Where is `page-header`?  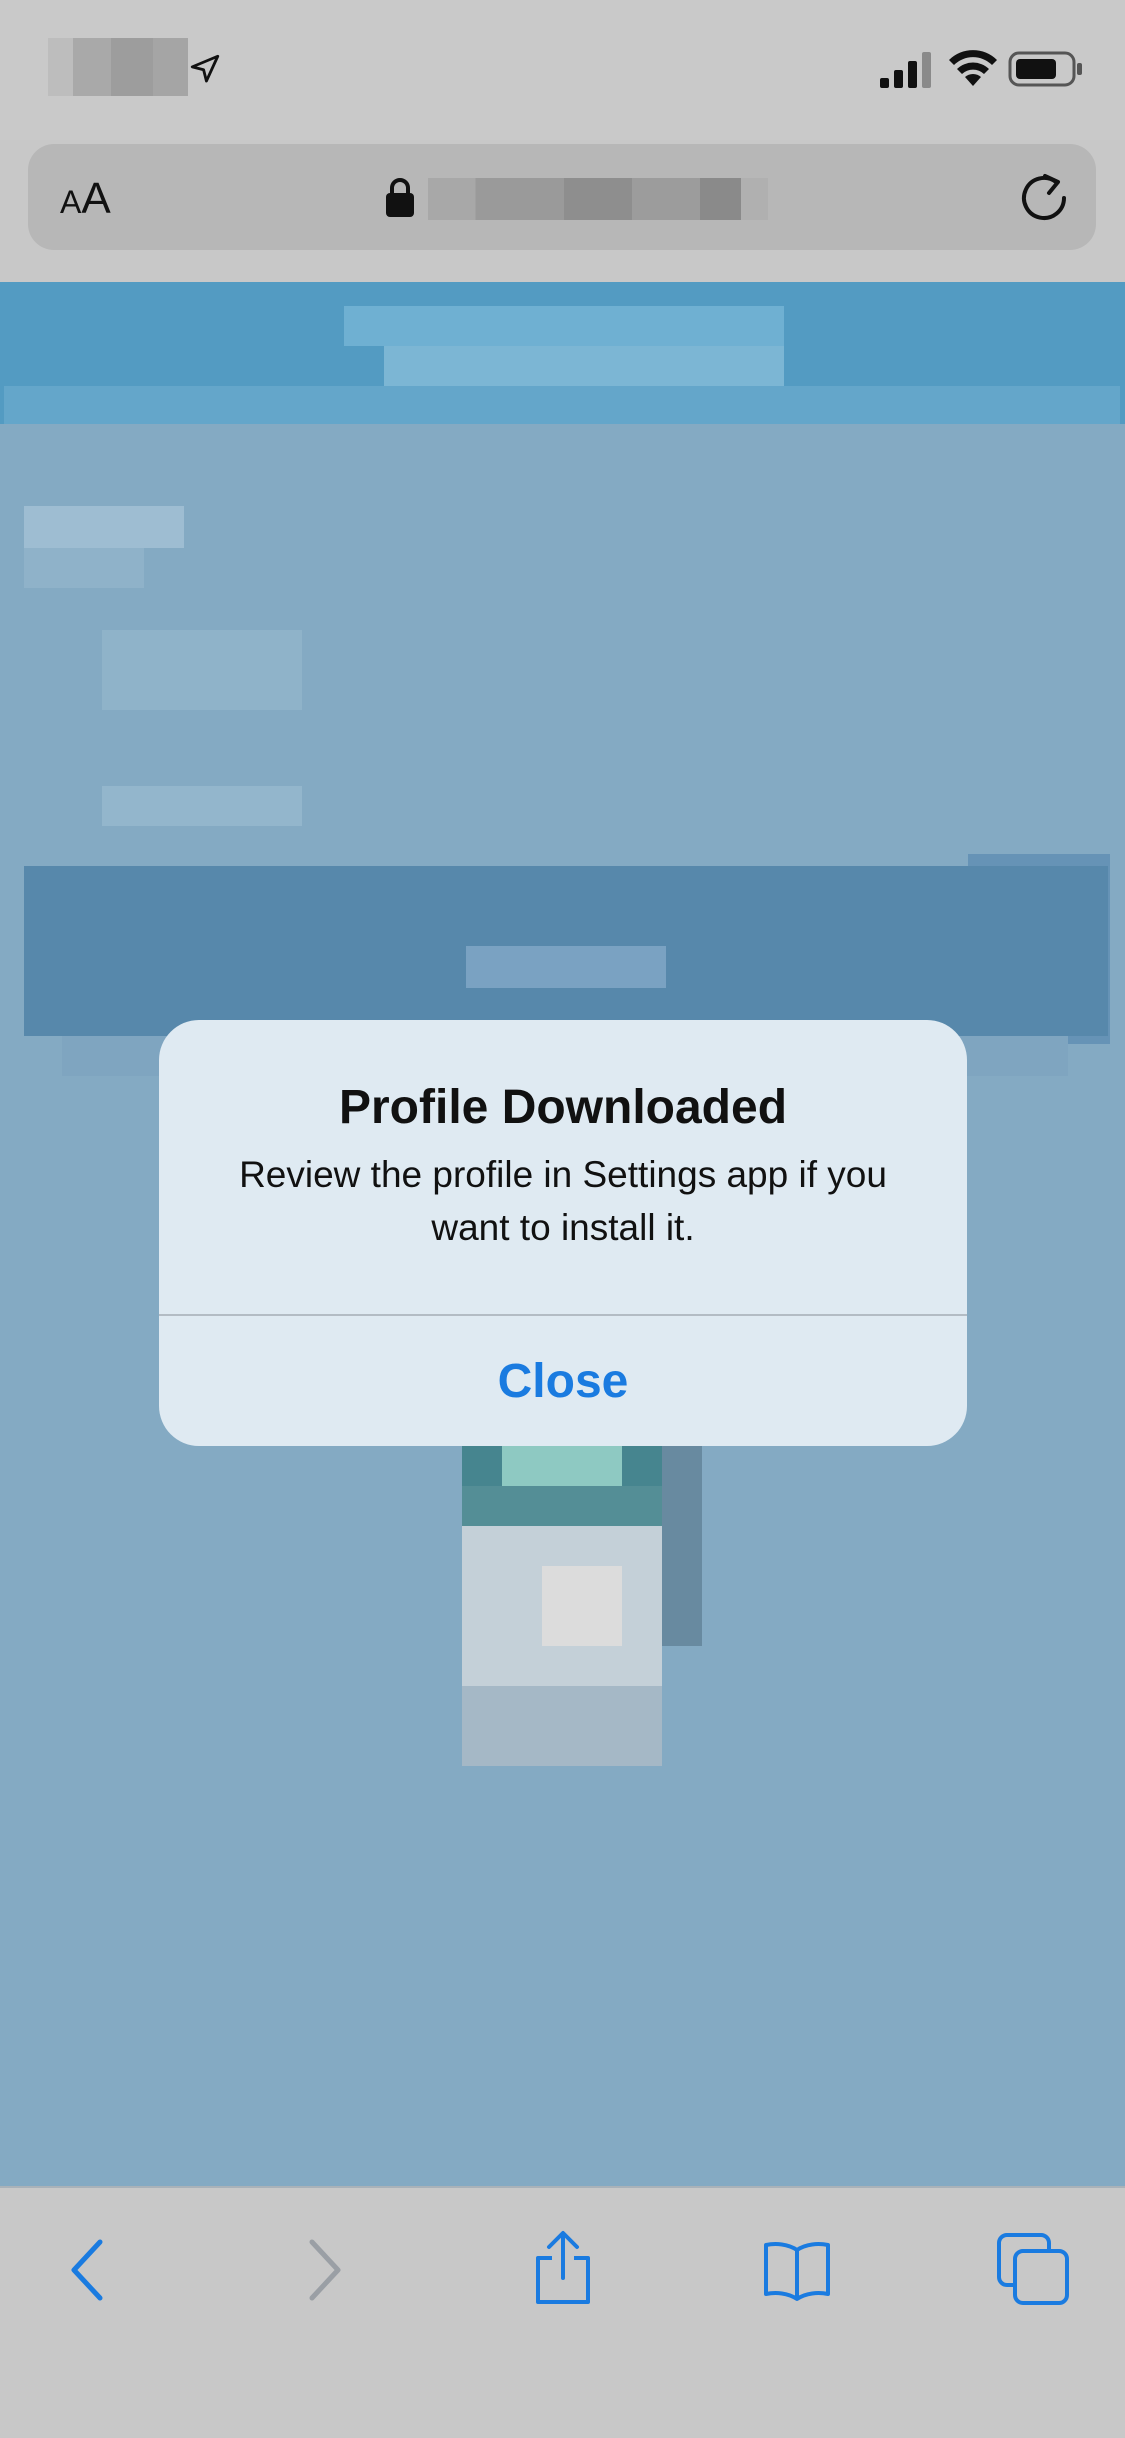 page-header is located at coordinates (562, 353).